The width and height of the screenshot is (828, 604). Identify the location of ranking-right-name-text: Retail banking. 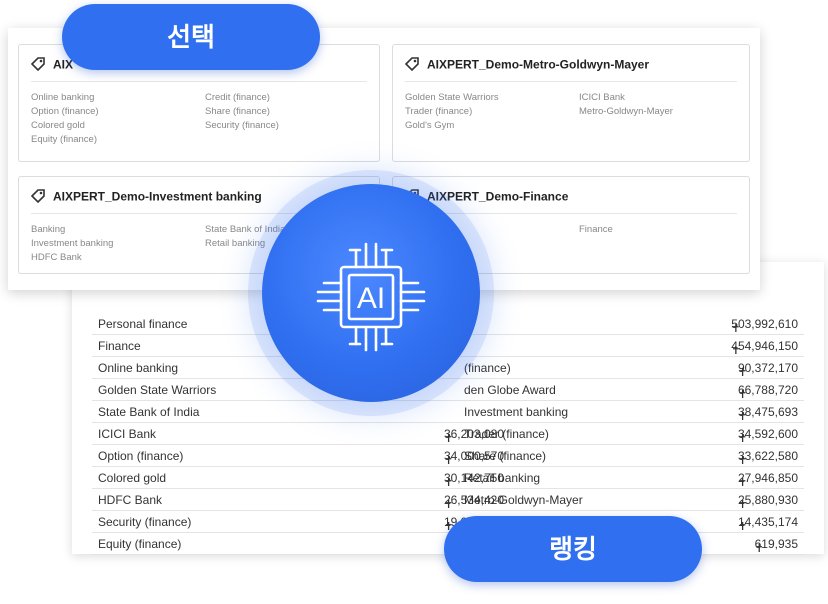
(502, 478).